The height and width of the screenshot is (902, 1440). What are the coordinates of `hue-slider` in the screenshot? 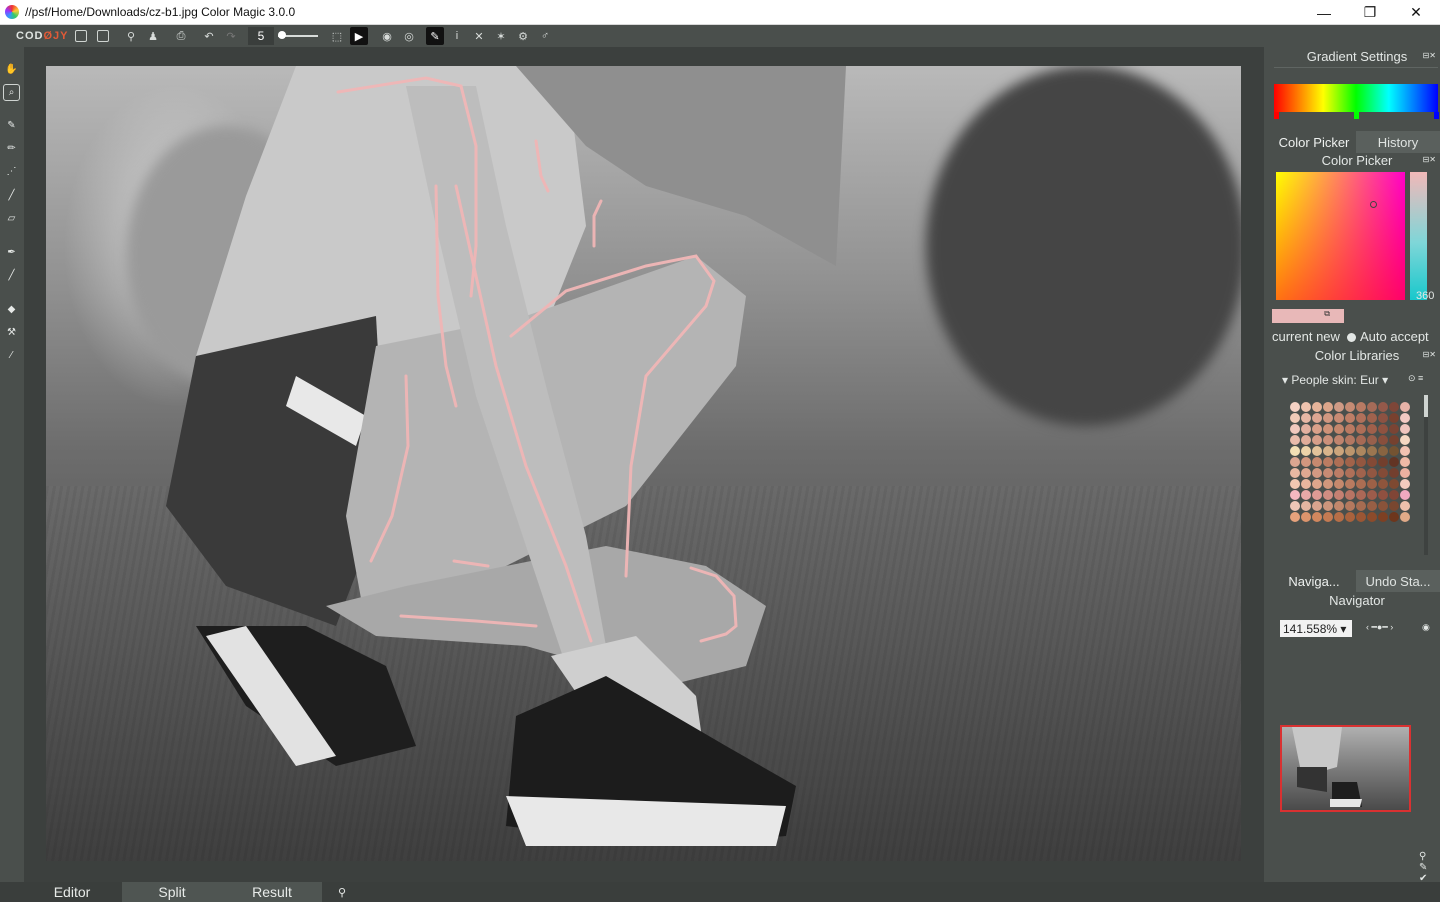 It's located at (1418, 236).